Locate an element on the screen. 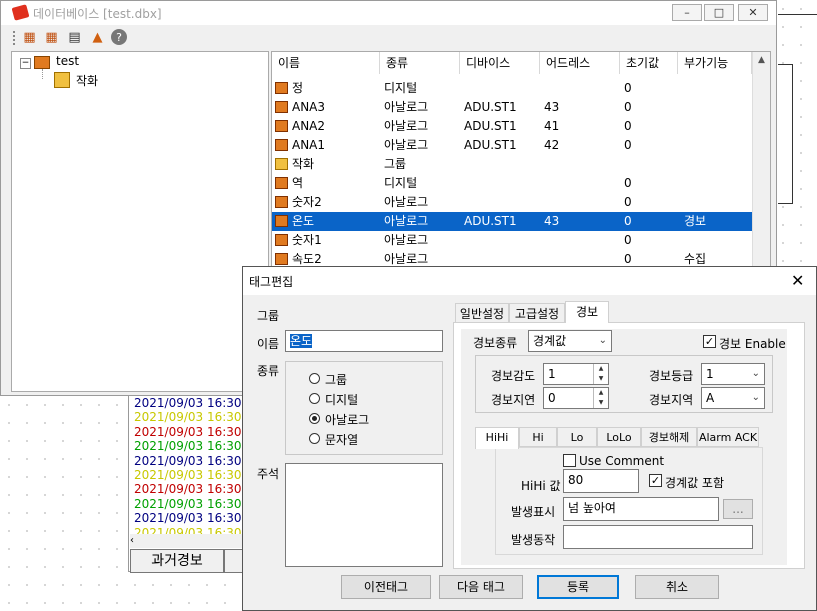 The image size is (817, 611). database-title: 데이터베이스 [test.dbx] is located at coordinates (97, 14).